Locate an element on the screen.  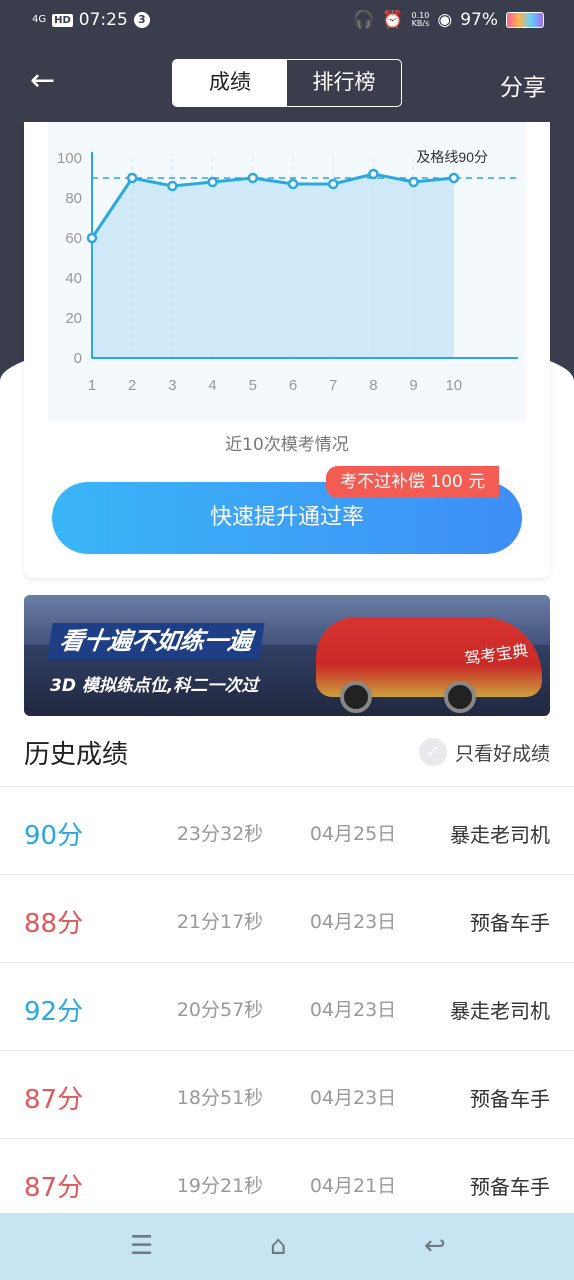
history-score: 90分 is located at coordinates (54, 836).